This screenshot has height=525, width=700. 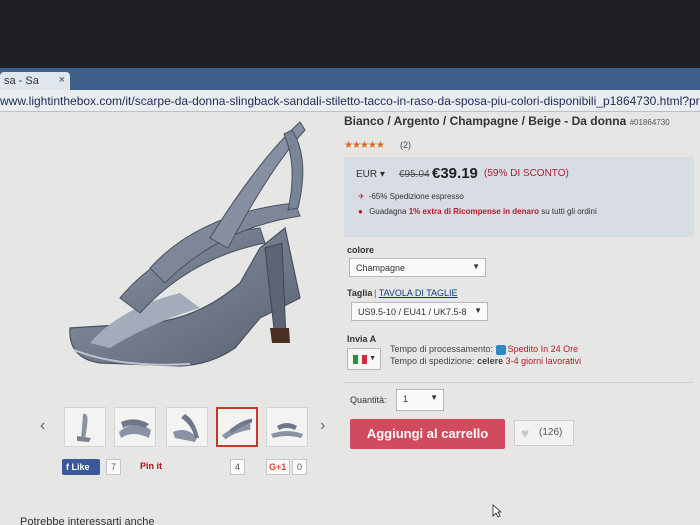 What do you see at coordinates (237, 427) in the screenshot?
I see `thumbnail-4-selected` at bounding box center [237, 427].